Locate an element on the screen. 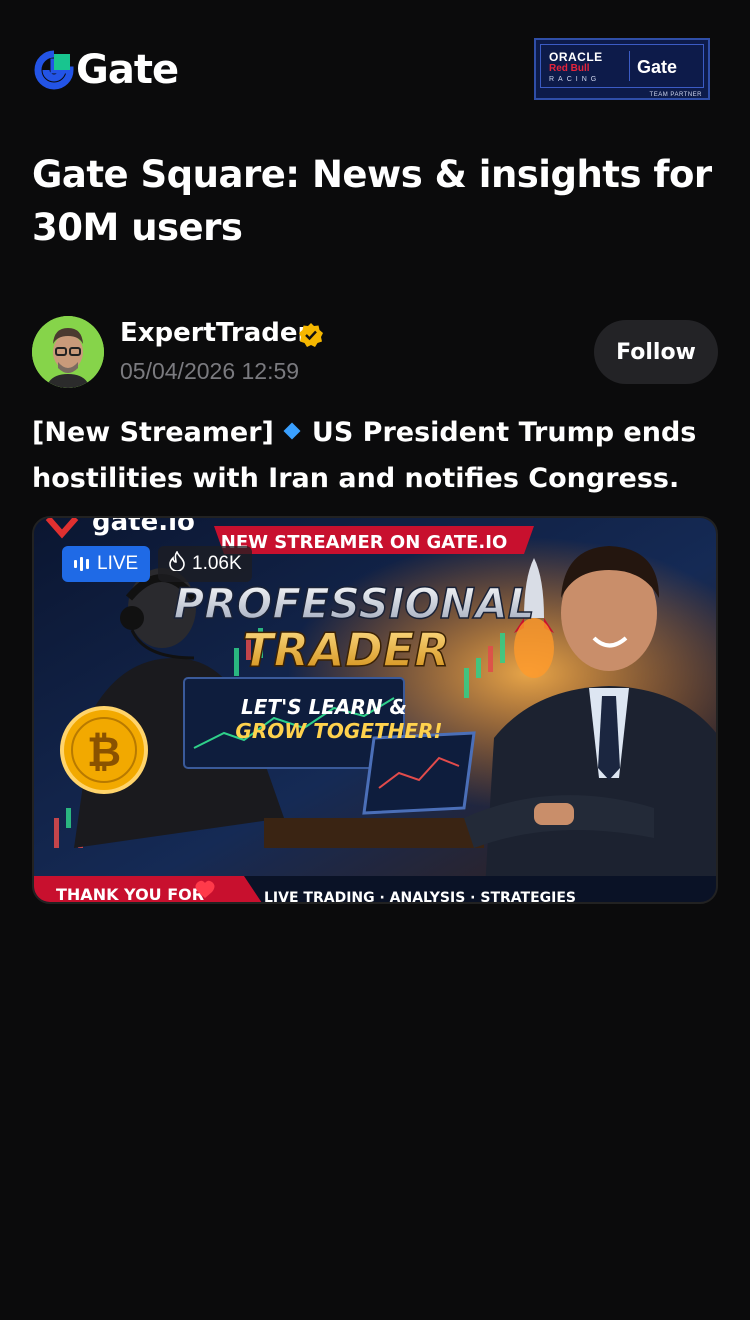 The height and width of the screenshot is (1320, 750). thumb-banner-top: NEW STREAMER ON GATE.IO is located at coordinates (364, 542).